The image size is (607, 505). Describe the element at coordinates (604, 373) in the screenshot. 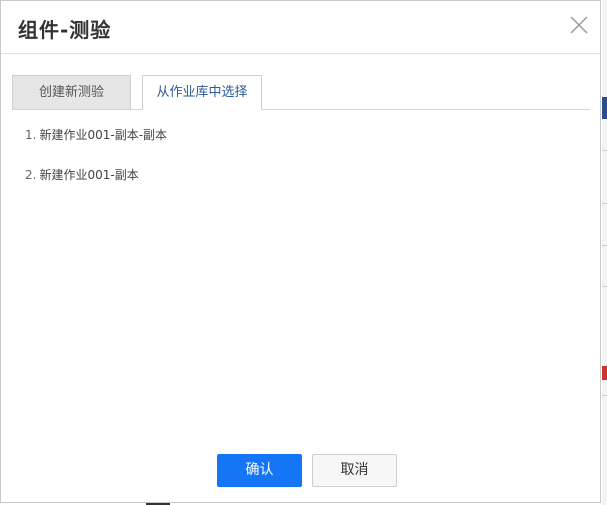

I see `background-highlight` at that location.